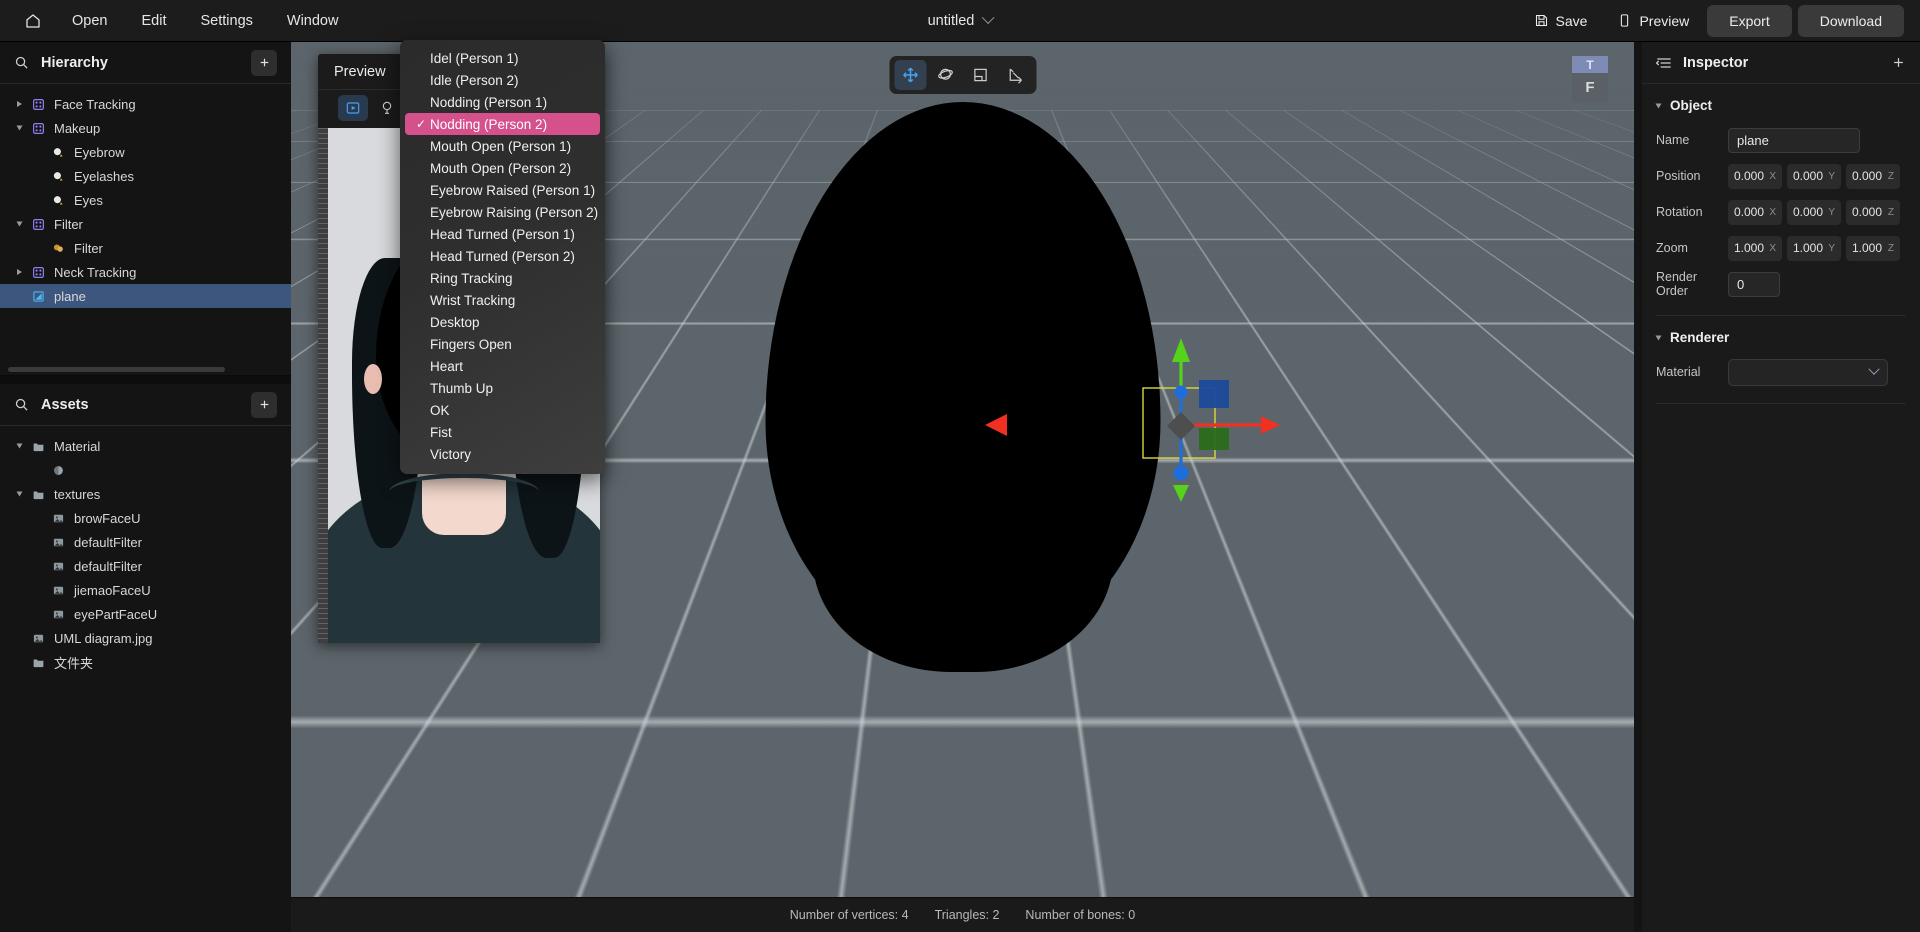 Image resolution: width=1920 pixels, height=932 pixels. Describe the element at coordinates (1755, 212) in the screenshot. I see `rotation-x-field: 0.000 X` at that location.